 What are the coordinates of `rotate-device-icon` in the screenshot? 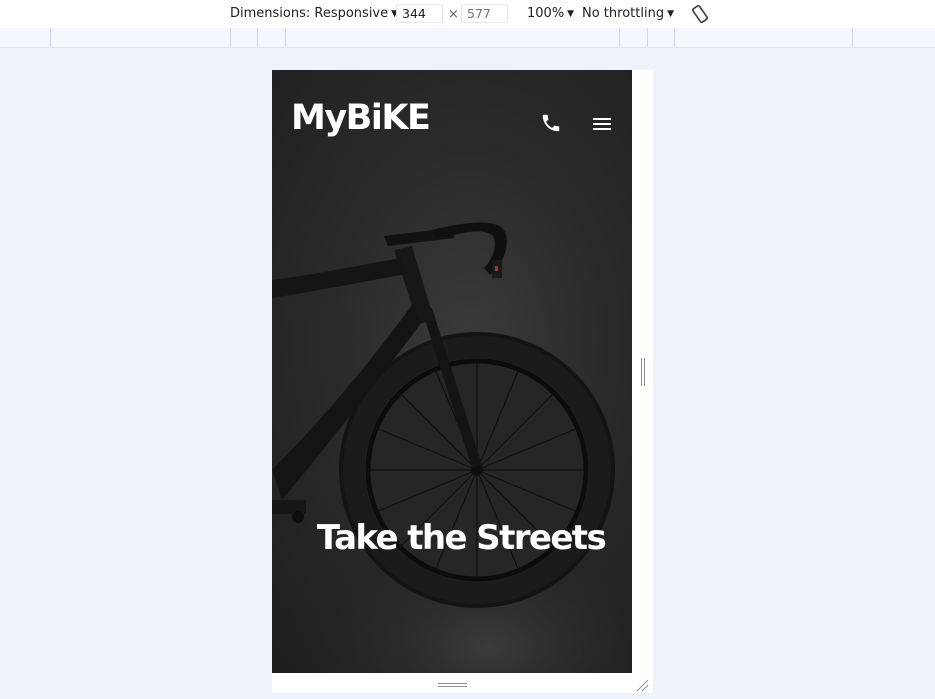 It's located at (700, 14).